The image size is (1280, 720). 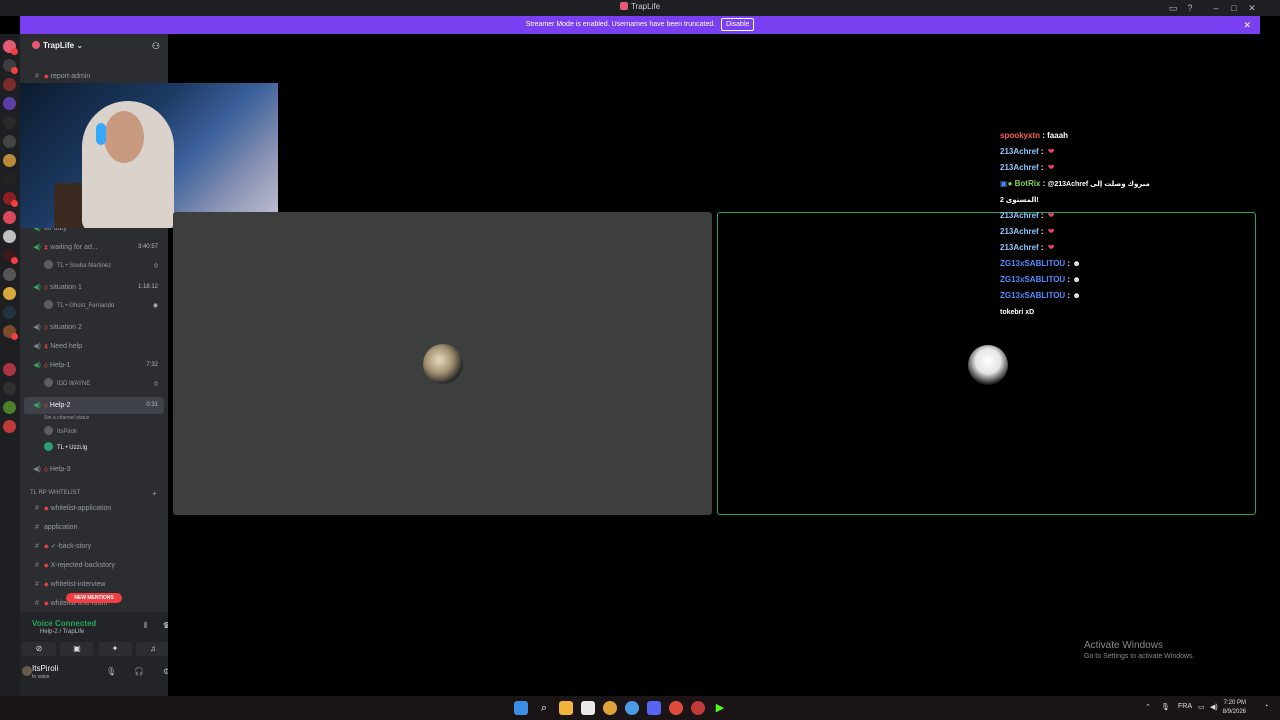 What do you see at coordinates (94, 346) in the screenshot?
I see `channel-need-help: ◀) ⧗ Need help` at bounding box center [94, 346].